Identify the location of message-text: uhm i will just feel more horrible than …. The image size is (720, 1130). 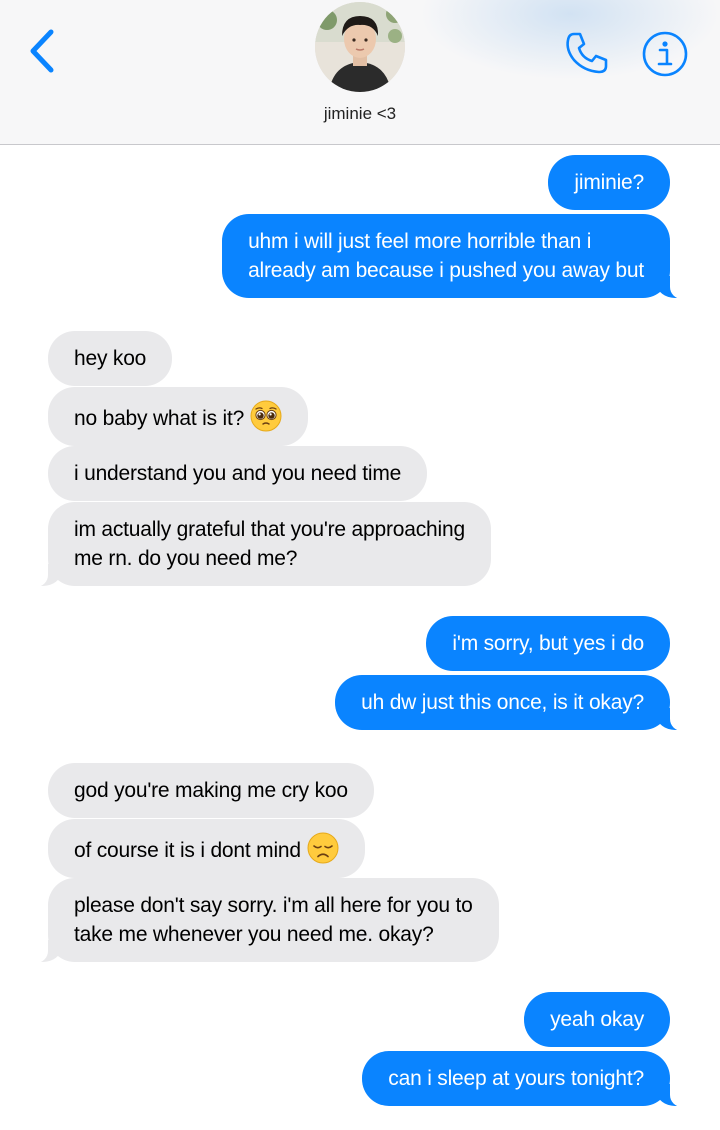
(420, 241).